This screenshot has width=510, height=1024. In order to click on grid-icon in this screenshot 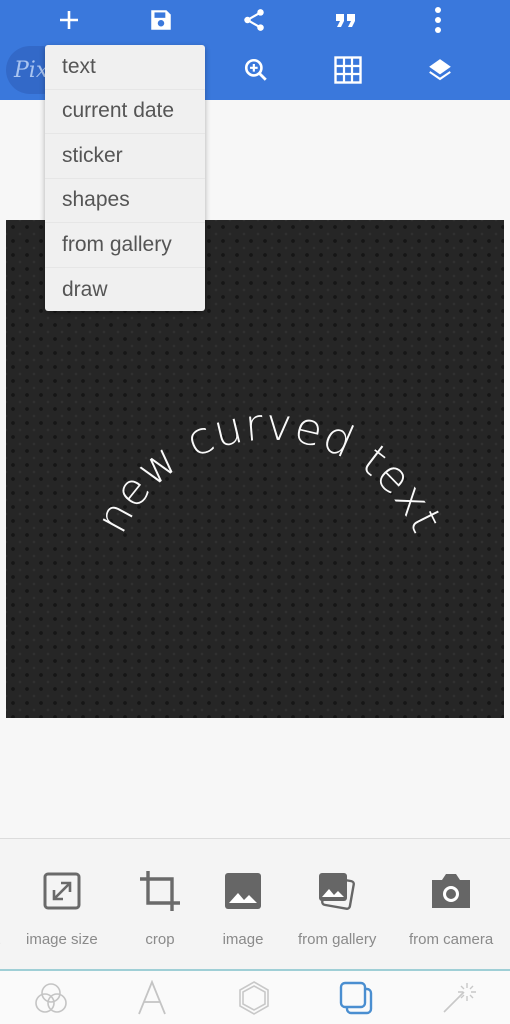, I will do `click(348, 70)`.